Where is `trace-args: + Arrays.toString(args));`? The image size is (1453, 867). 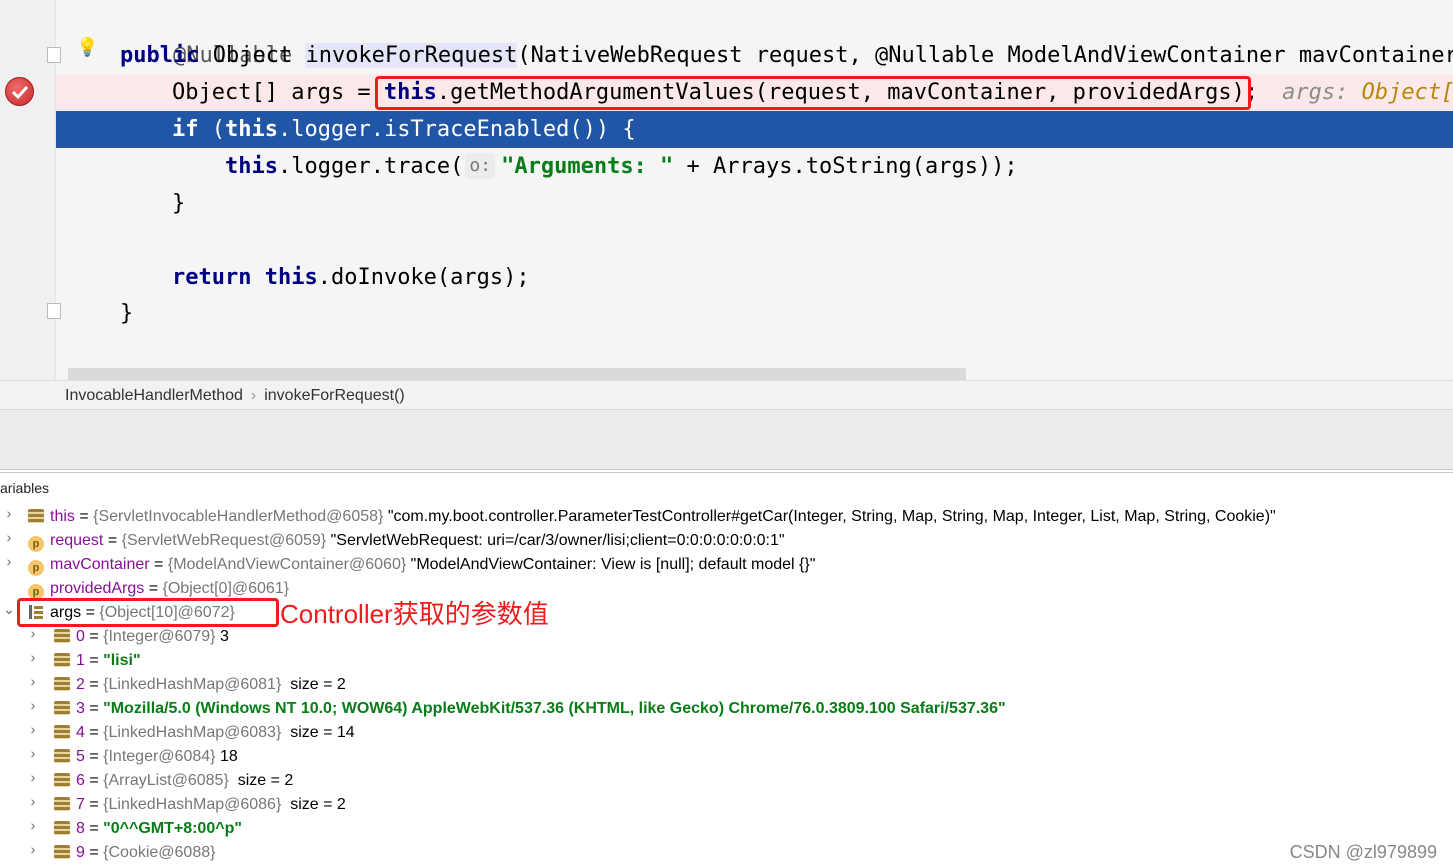
trace-args: + Arrays.toString(args)); is located at coordinates (845, 166).